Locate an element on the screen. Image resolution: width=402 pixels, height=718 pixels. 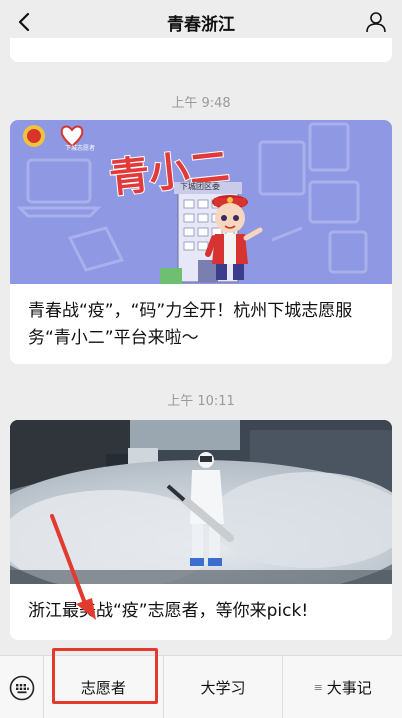
annotation-arrow is located at coordinates (73, 567).